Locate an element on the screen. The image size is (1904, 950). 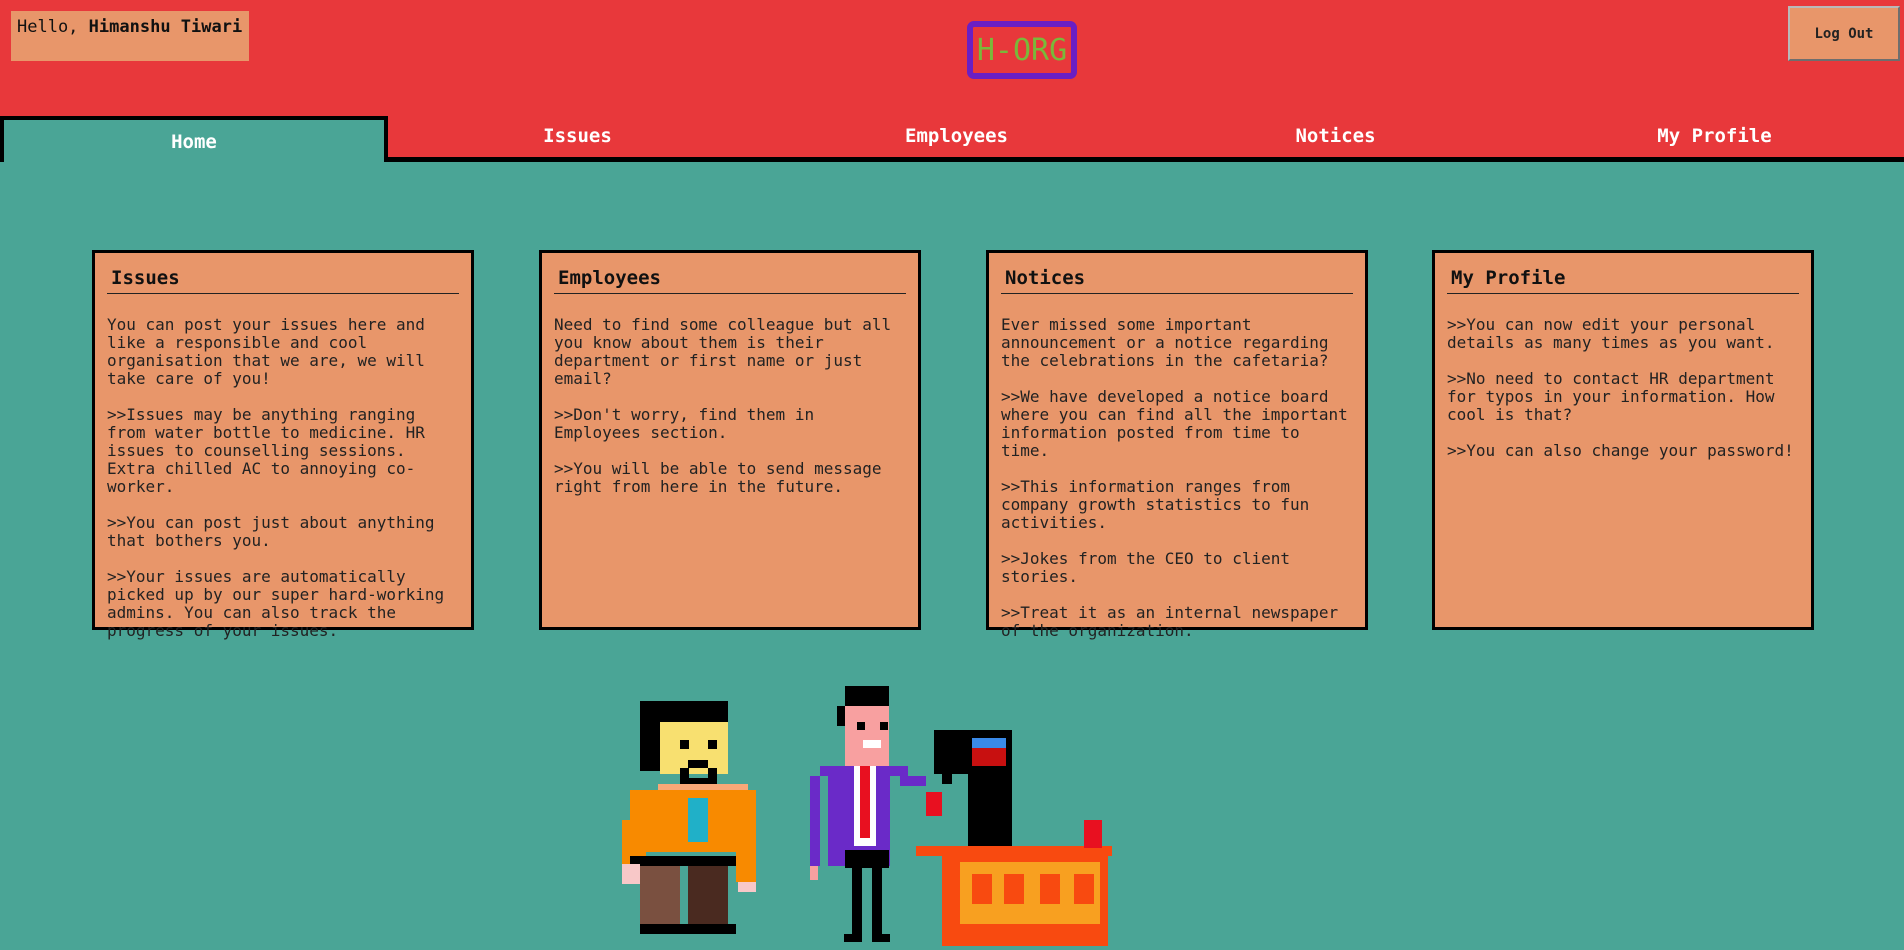
user-name: Himanshu Tiwari is located at coordinates (165, 27).